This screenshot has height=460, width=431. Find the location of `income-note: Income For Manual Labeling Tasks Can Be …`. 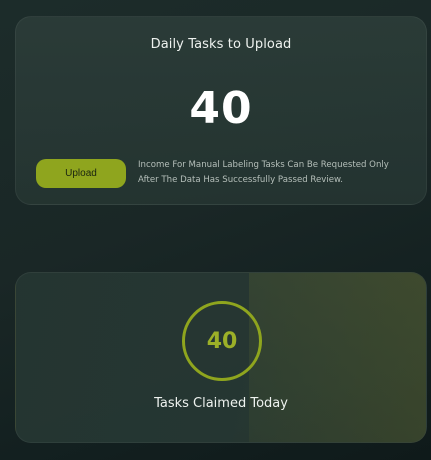

income-note: Income For Manual Labeling Tasks Can Be … is located at coordinates (263, 172).